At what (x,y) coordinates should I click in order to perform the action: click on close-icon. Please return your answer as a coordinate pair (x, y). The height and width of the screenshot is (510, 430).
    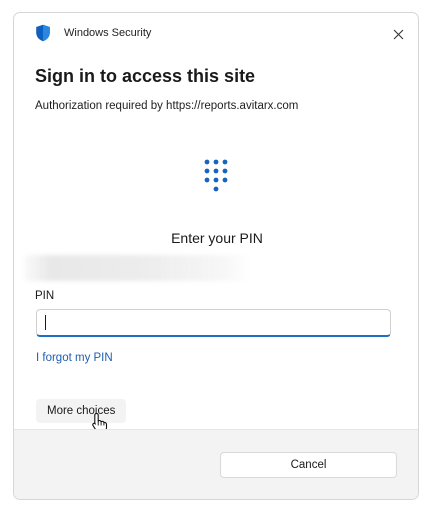
    Looking at the image, I should click on (398, 34).